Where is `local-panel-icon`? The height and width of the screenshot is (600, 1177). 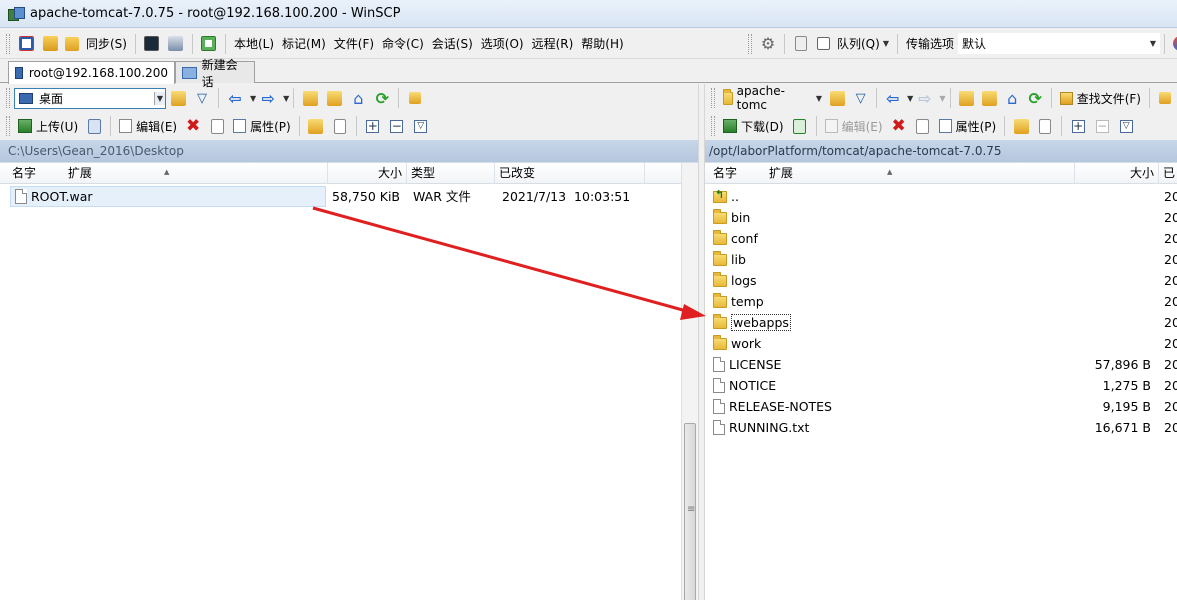 local-panel-icon is located at coordinates (26, 44).